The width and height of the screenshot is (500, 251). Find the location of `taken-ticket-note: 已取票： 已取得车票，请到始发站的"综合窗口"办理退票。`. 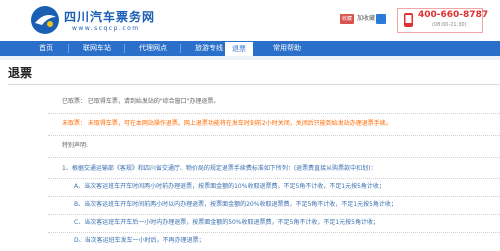

taken-ticket-note: 已取票： 已取得车票，请到始发站的"综合窗口"办理退票。 is located at coordinates (141, 101).